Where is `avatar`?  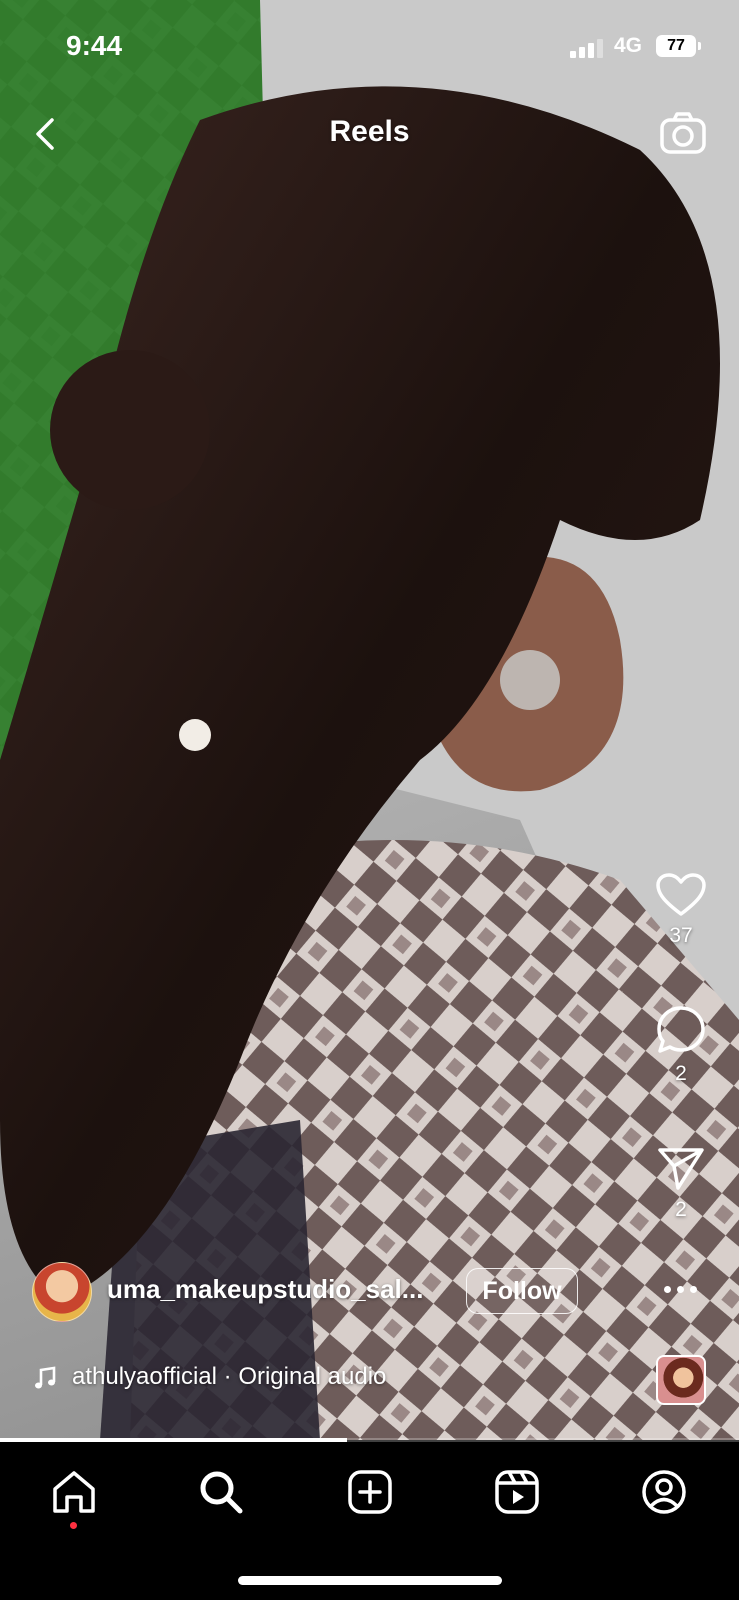 avatar is located at coordinates (62, 1292).